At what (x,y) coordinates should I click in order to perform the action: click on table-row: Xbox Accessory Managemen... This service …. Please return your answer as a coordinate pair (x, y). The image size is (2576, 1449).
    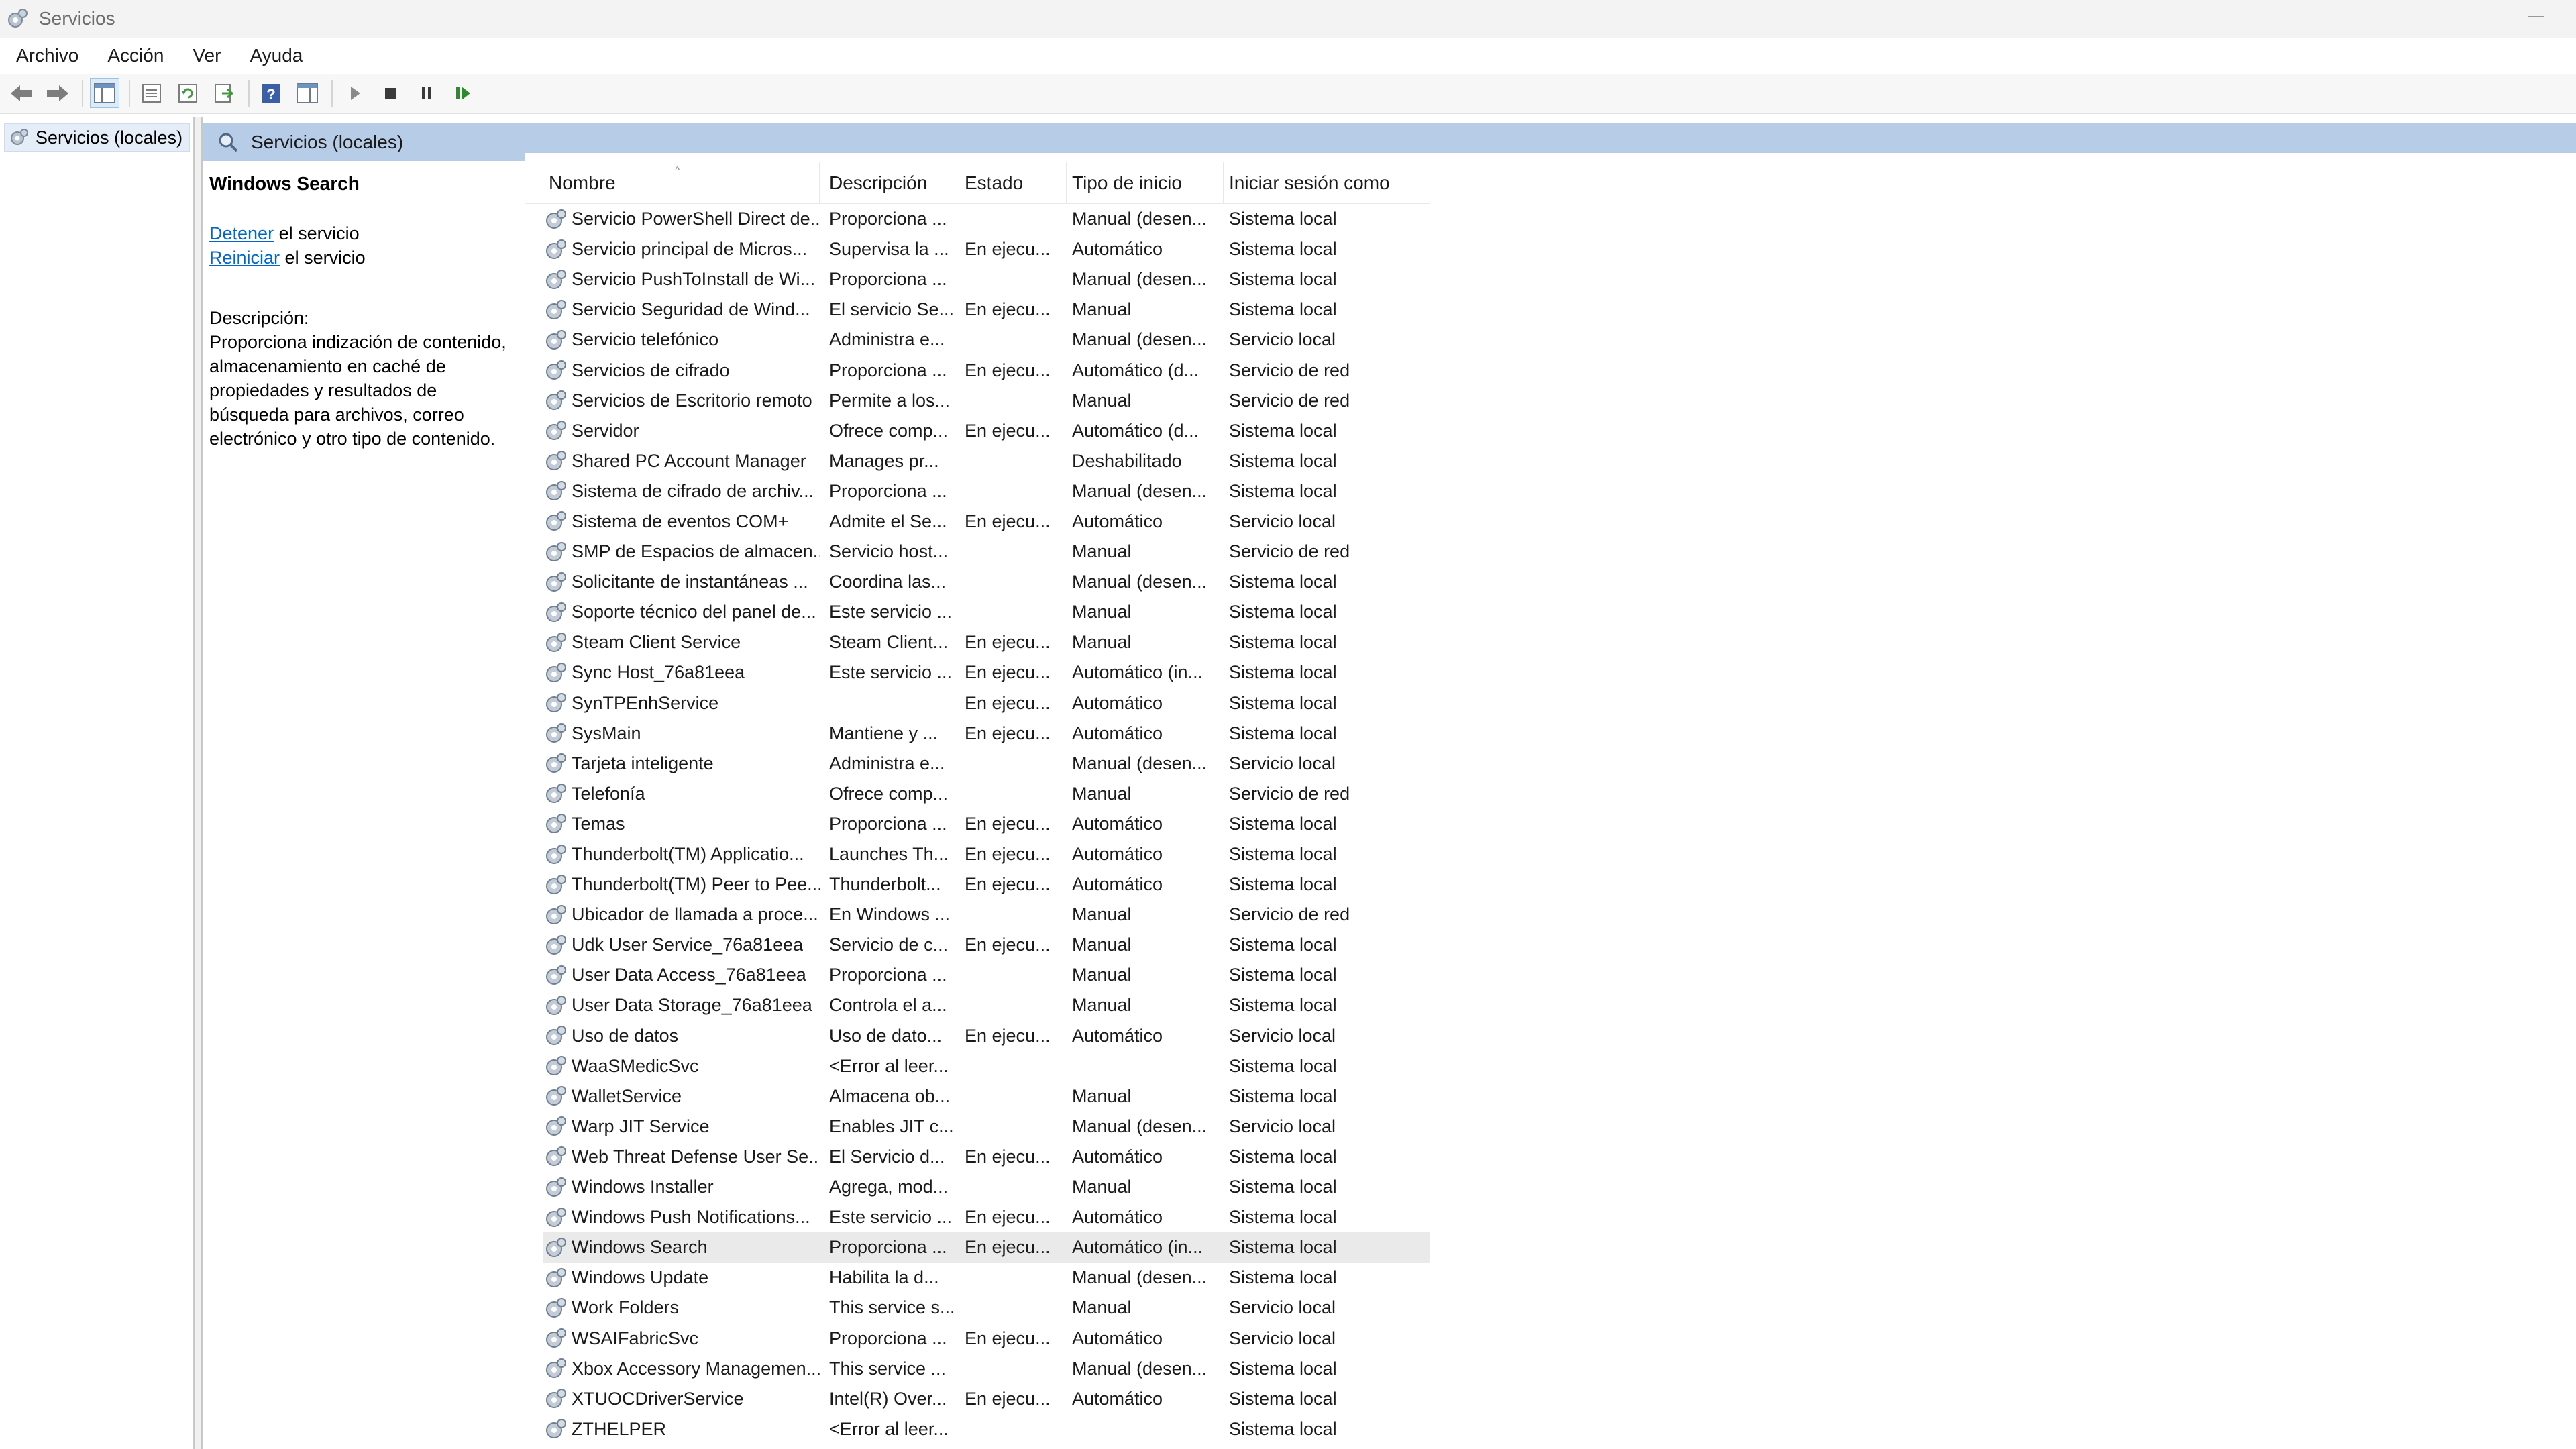
    Looking at the image, I should click on (986, 1369).